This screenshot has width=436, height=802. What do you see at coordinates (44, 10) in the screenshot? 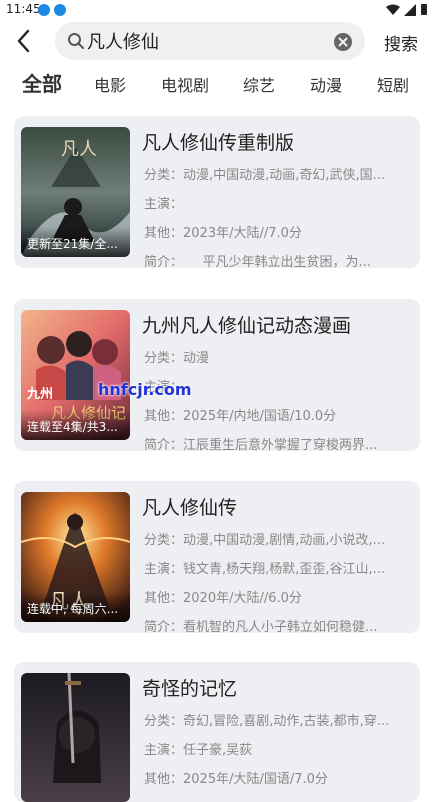
I see `notification-icon` at bounding box center [44, 10].